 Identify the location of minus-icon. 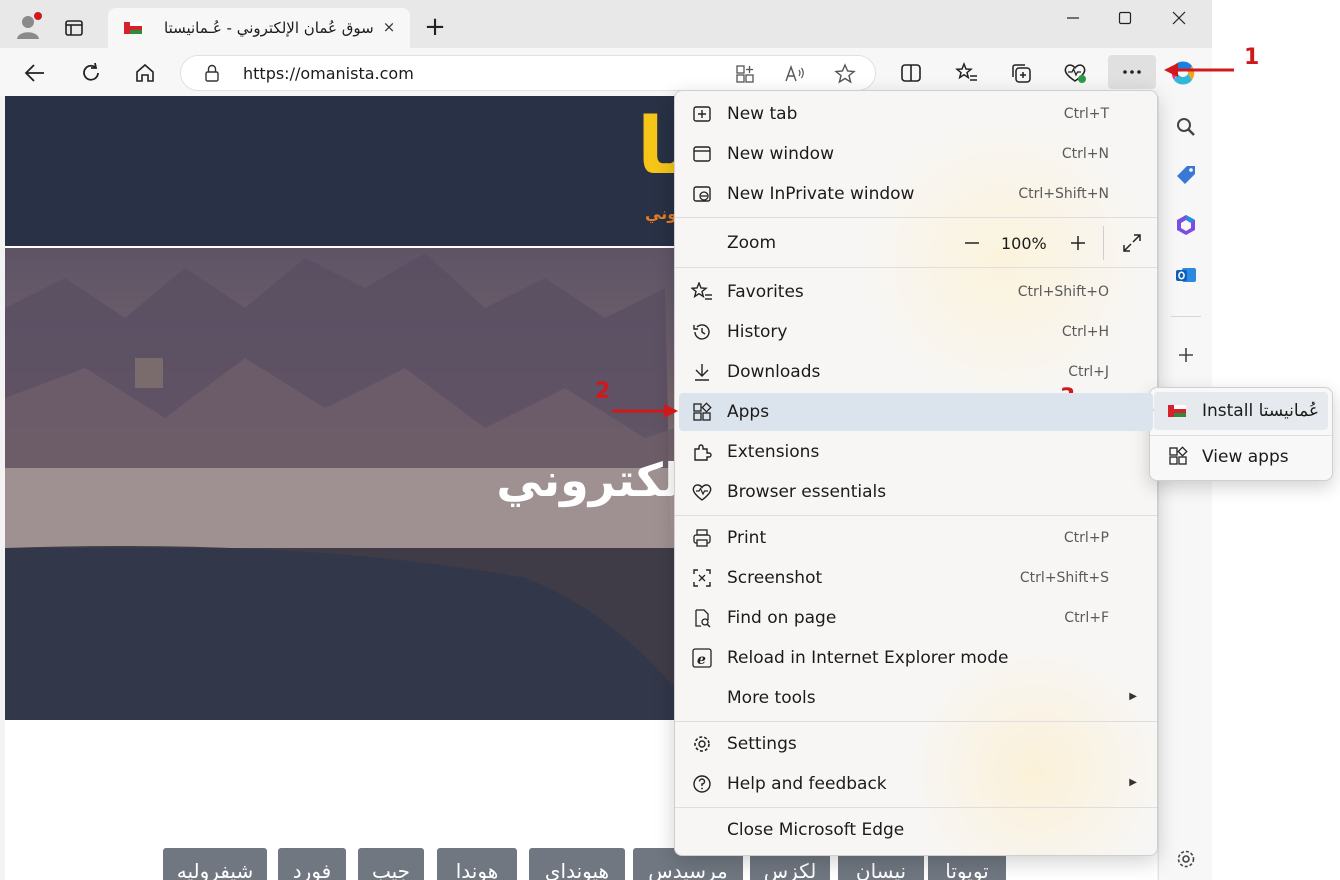
(972, 243).